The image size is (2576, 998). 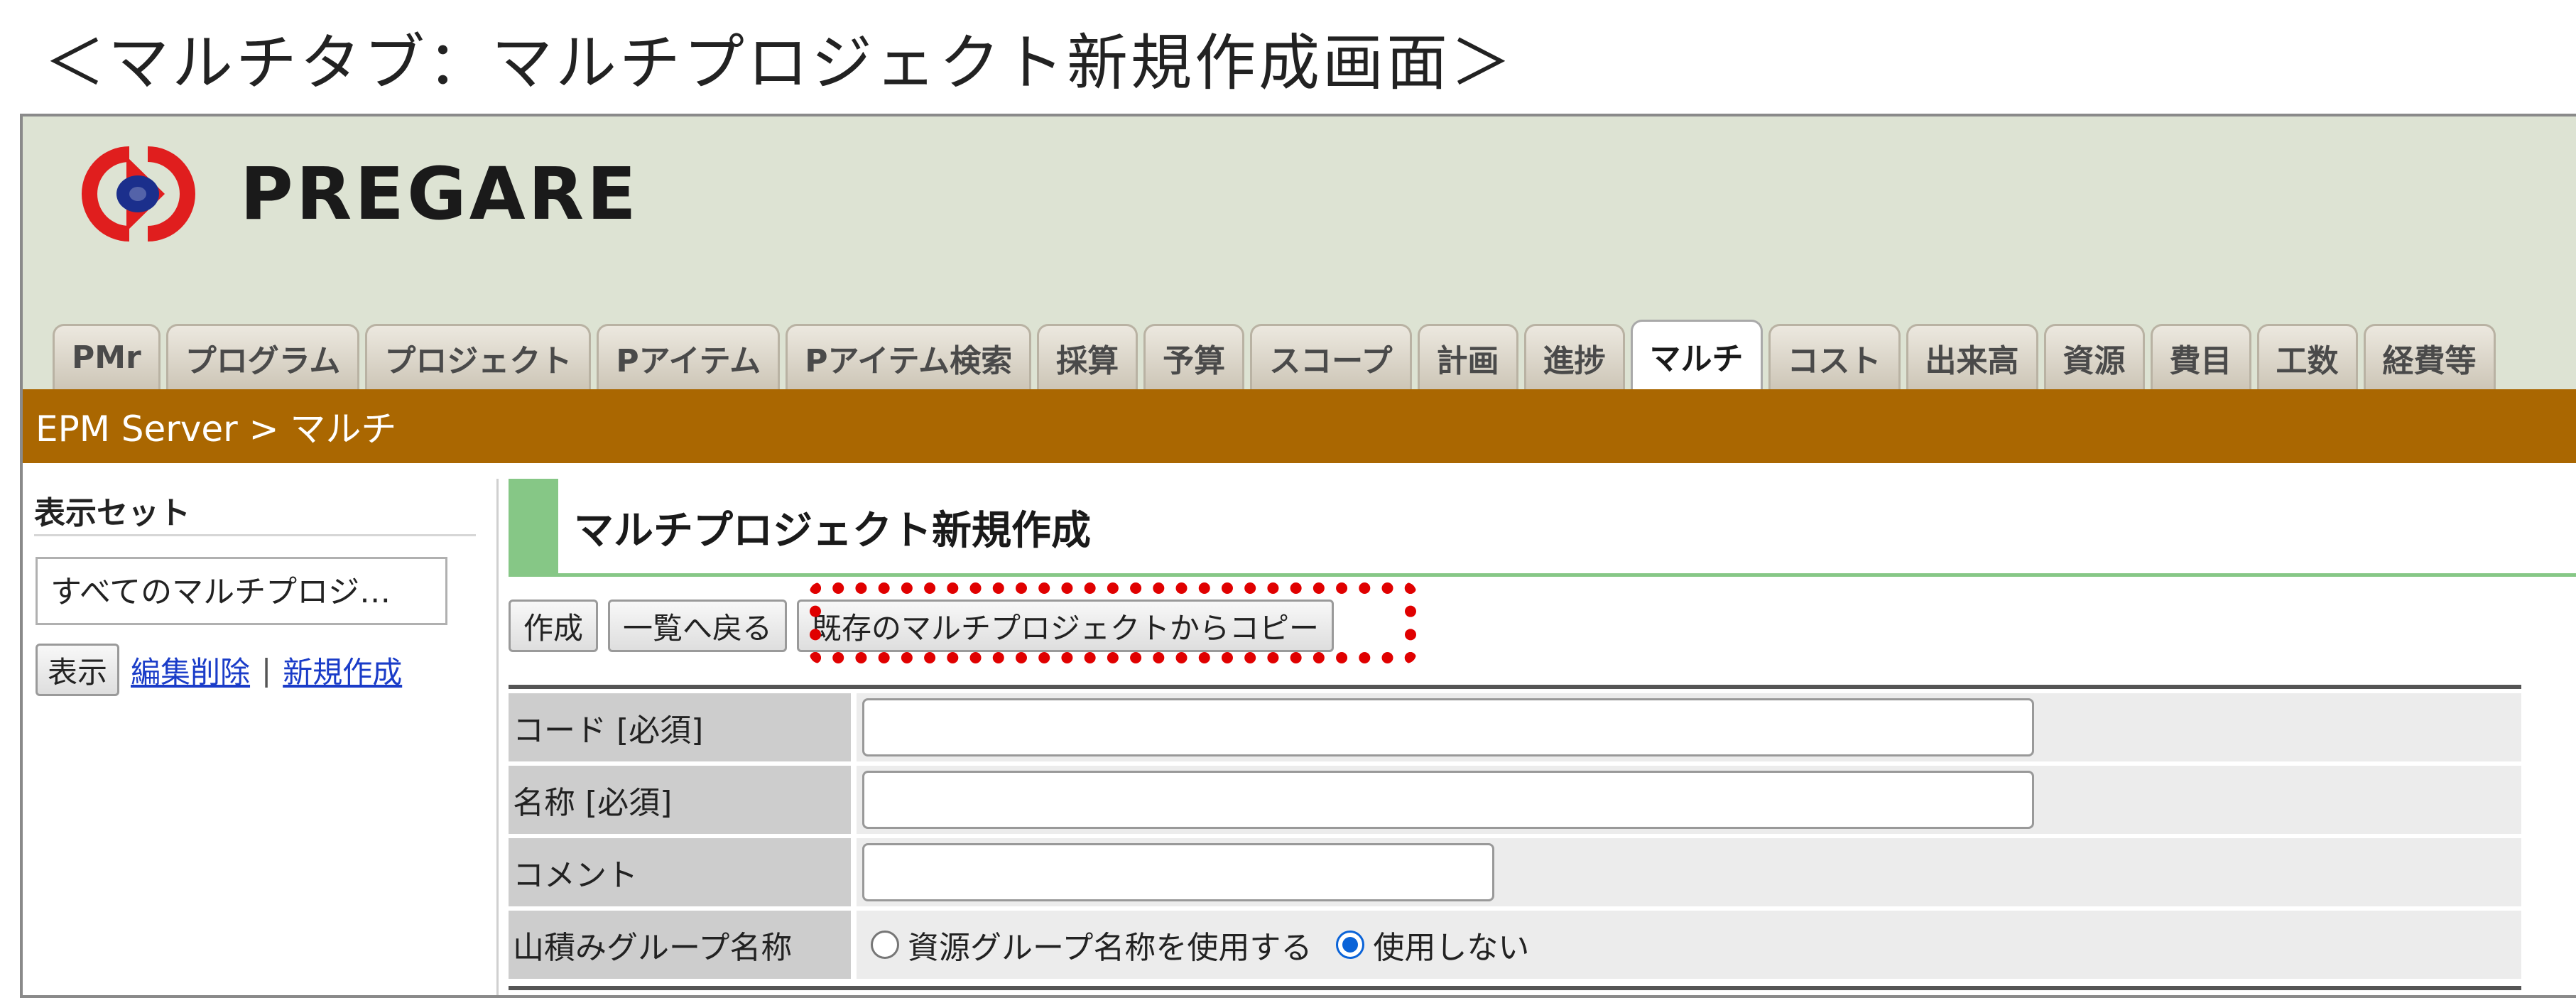 I want to click on tab-item: 進捗, so click(x=1574, y=356).